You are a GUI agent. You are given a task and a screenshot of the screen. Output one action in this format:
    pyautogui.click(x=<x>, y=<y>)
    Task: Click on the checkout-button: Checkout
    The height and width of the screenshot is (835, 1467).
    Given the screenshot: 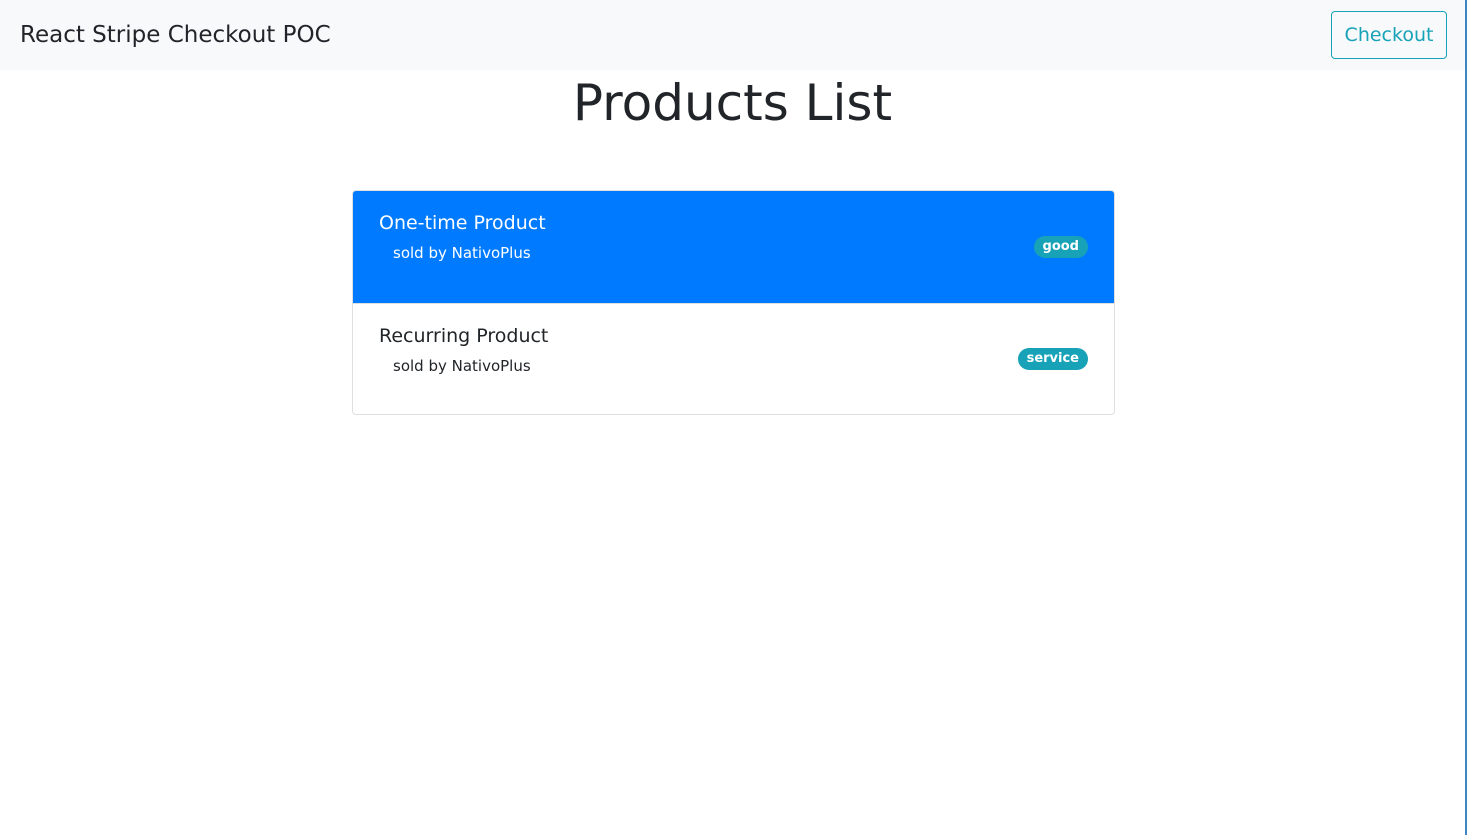 What is the action you would take?
    pyautogui.click(x=1389, y=35)
    